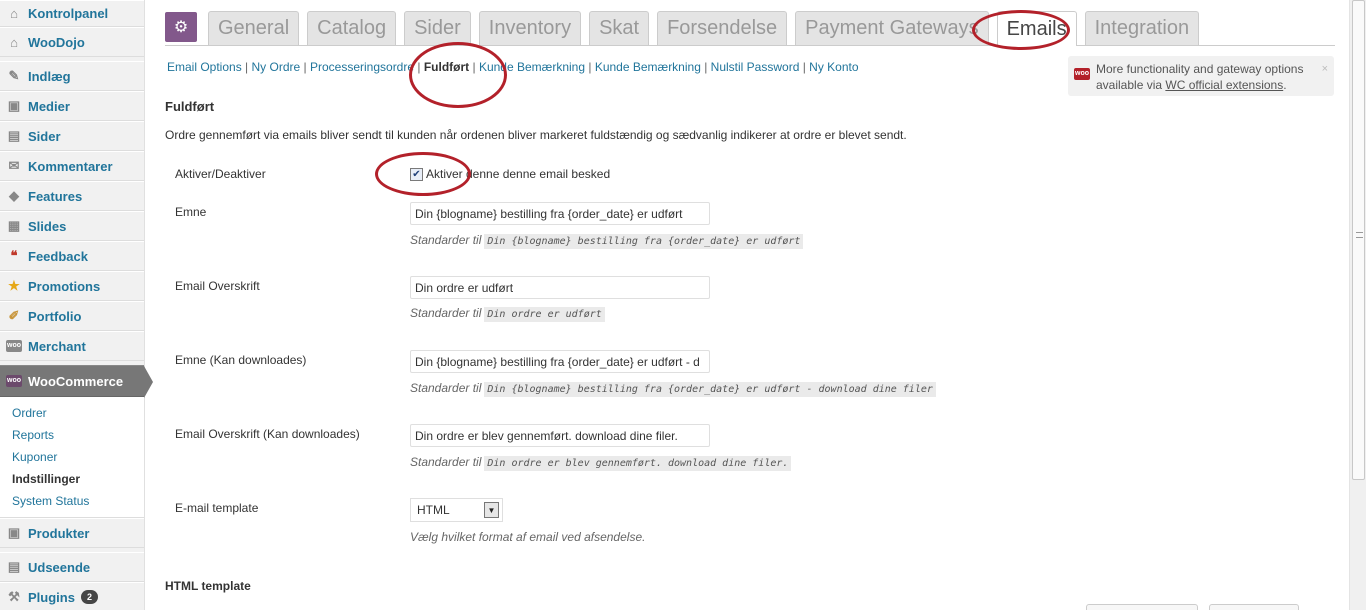 The width and height of the screenshot is (1366, 610). I want to click on menu-item-kommentarer: ✉ Kommentarer, so click(72, 166).